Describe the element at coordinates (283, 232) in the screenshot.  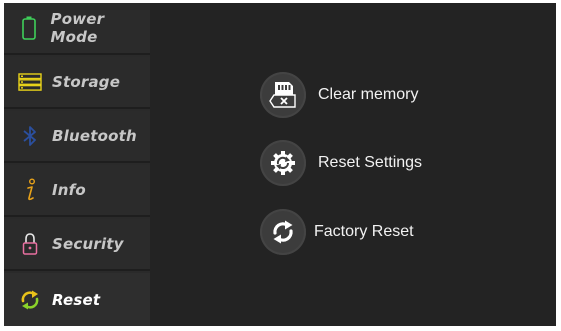
I see `refresh-icon` at that location.